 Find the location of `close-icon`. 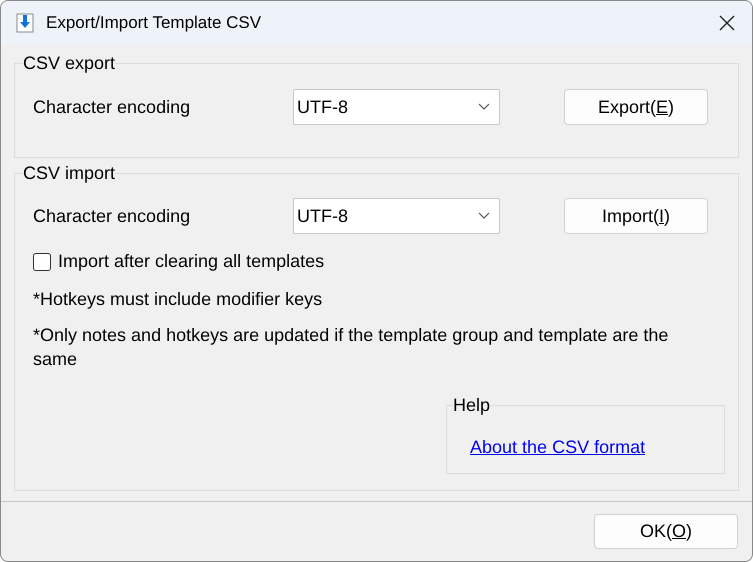

close-icon is located at coordinates (727, 23).